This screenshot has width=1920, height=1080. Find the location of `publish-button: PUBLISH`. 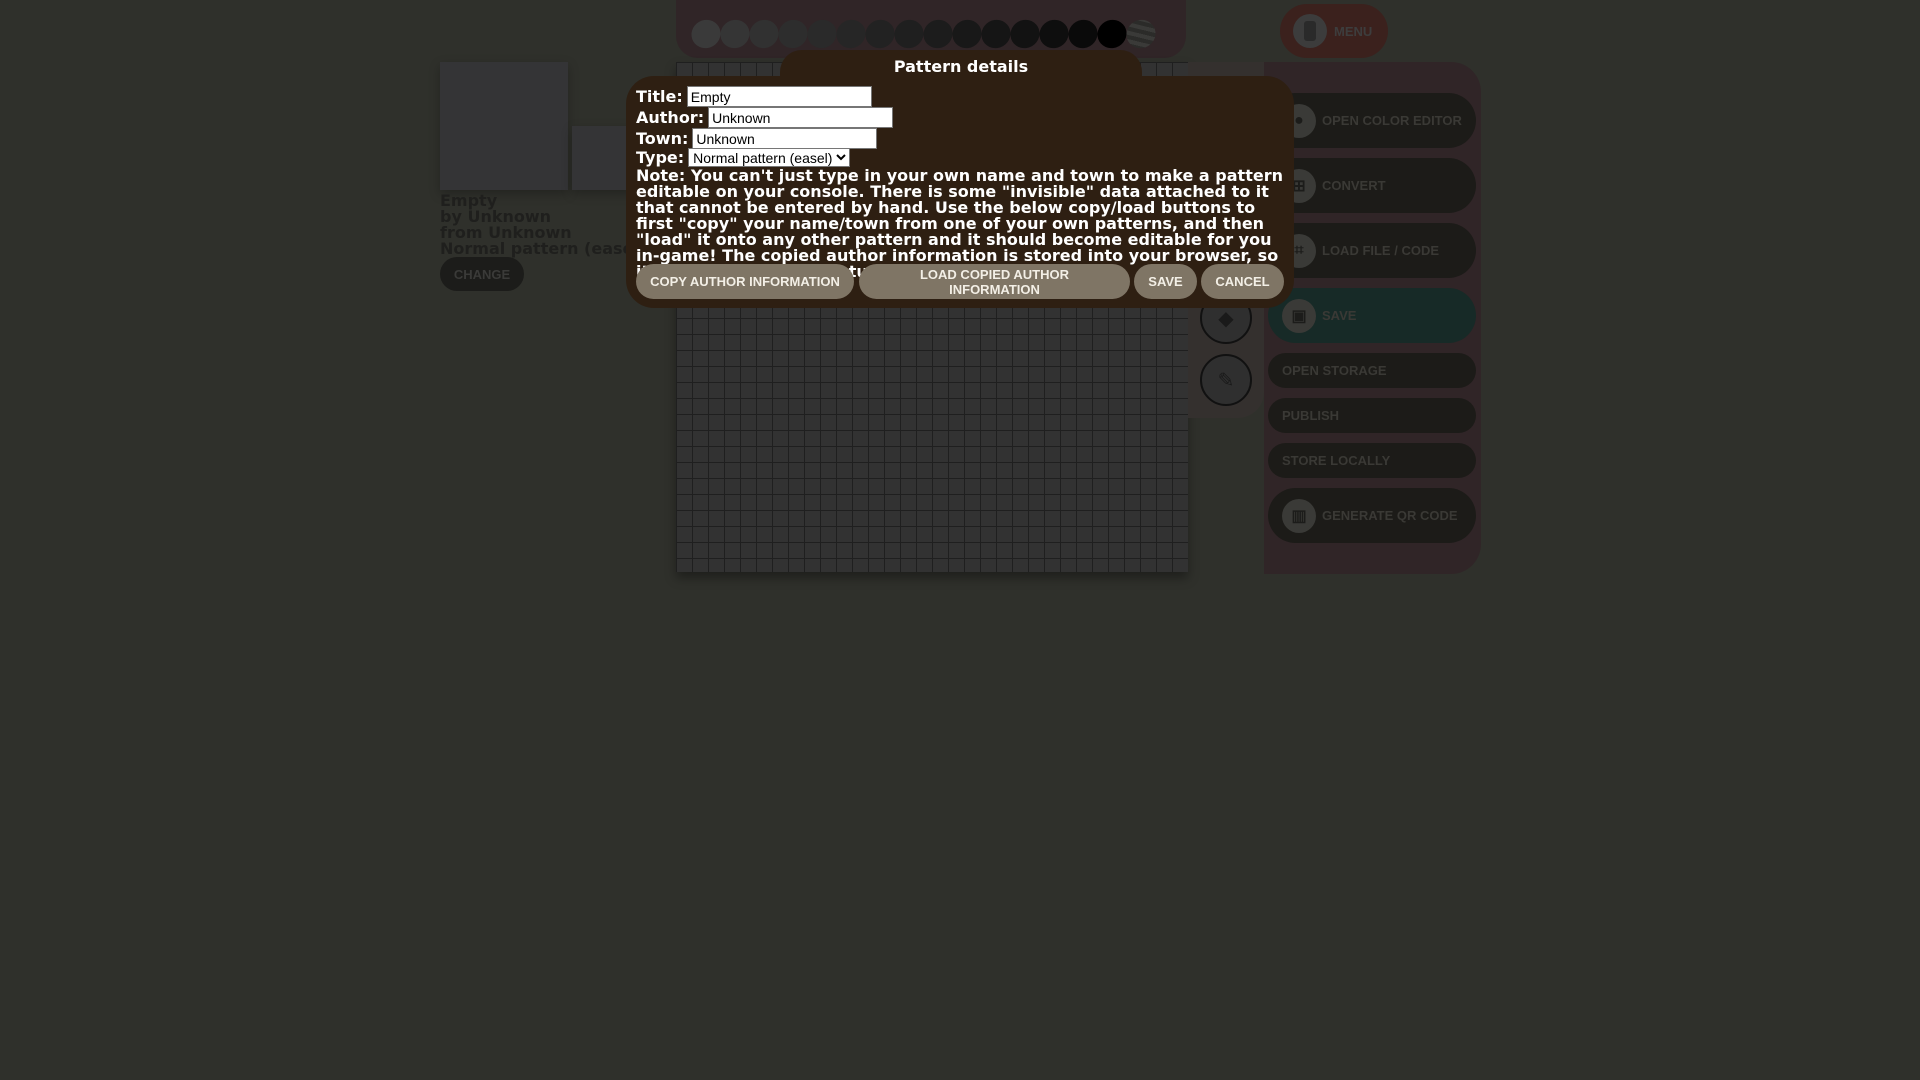

publish-button: PUBLISH is located at coordinates (1372, 415).